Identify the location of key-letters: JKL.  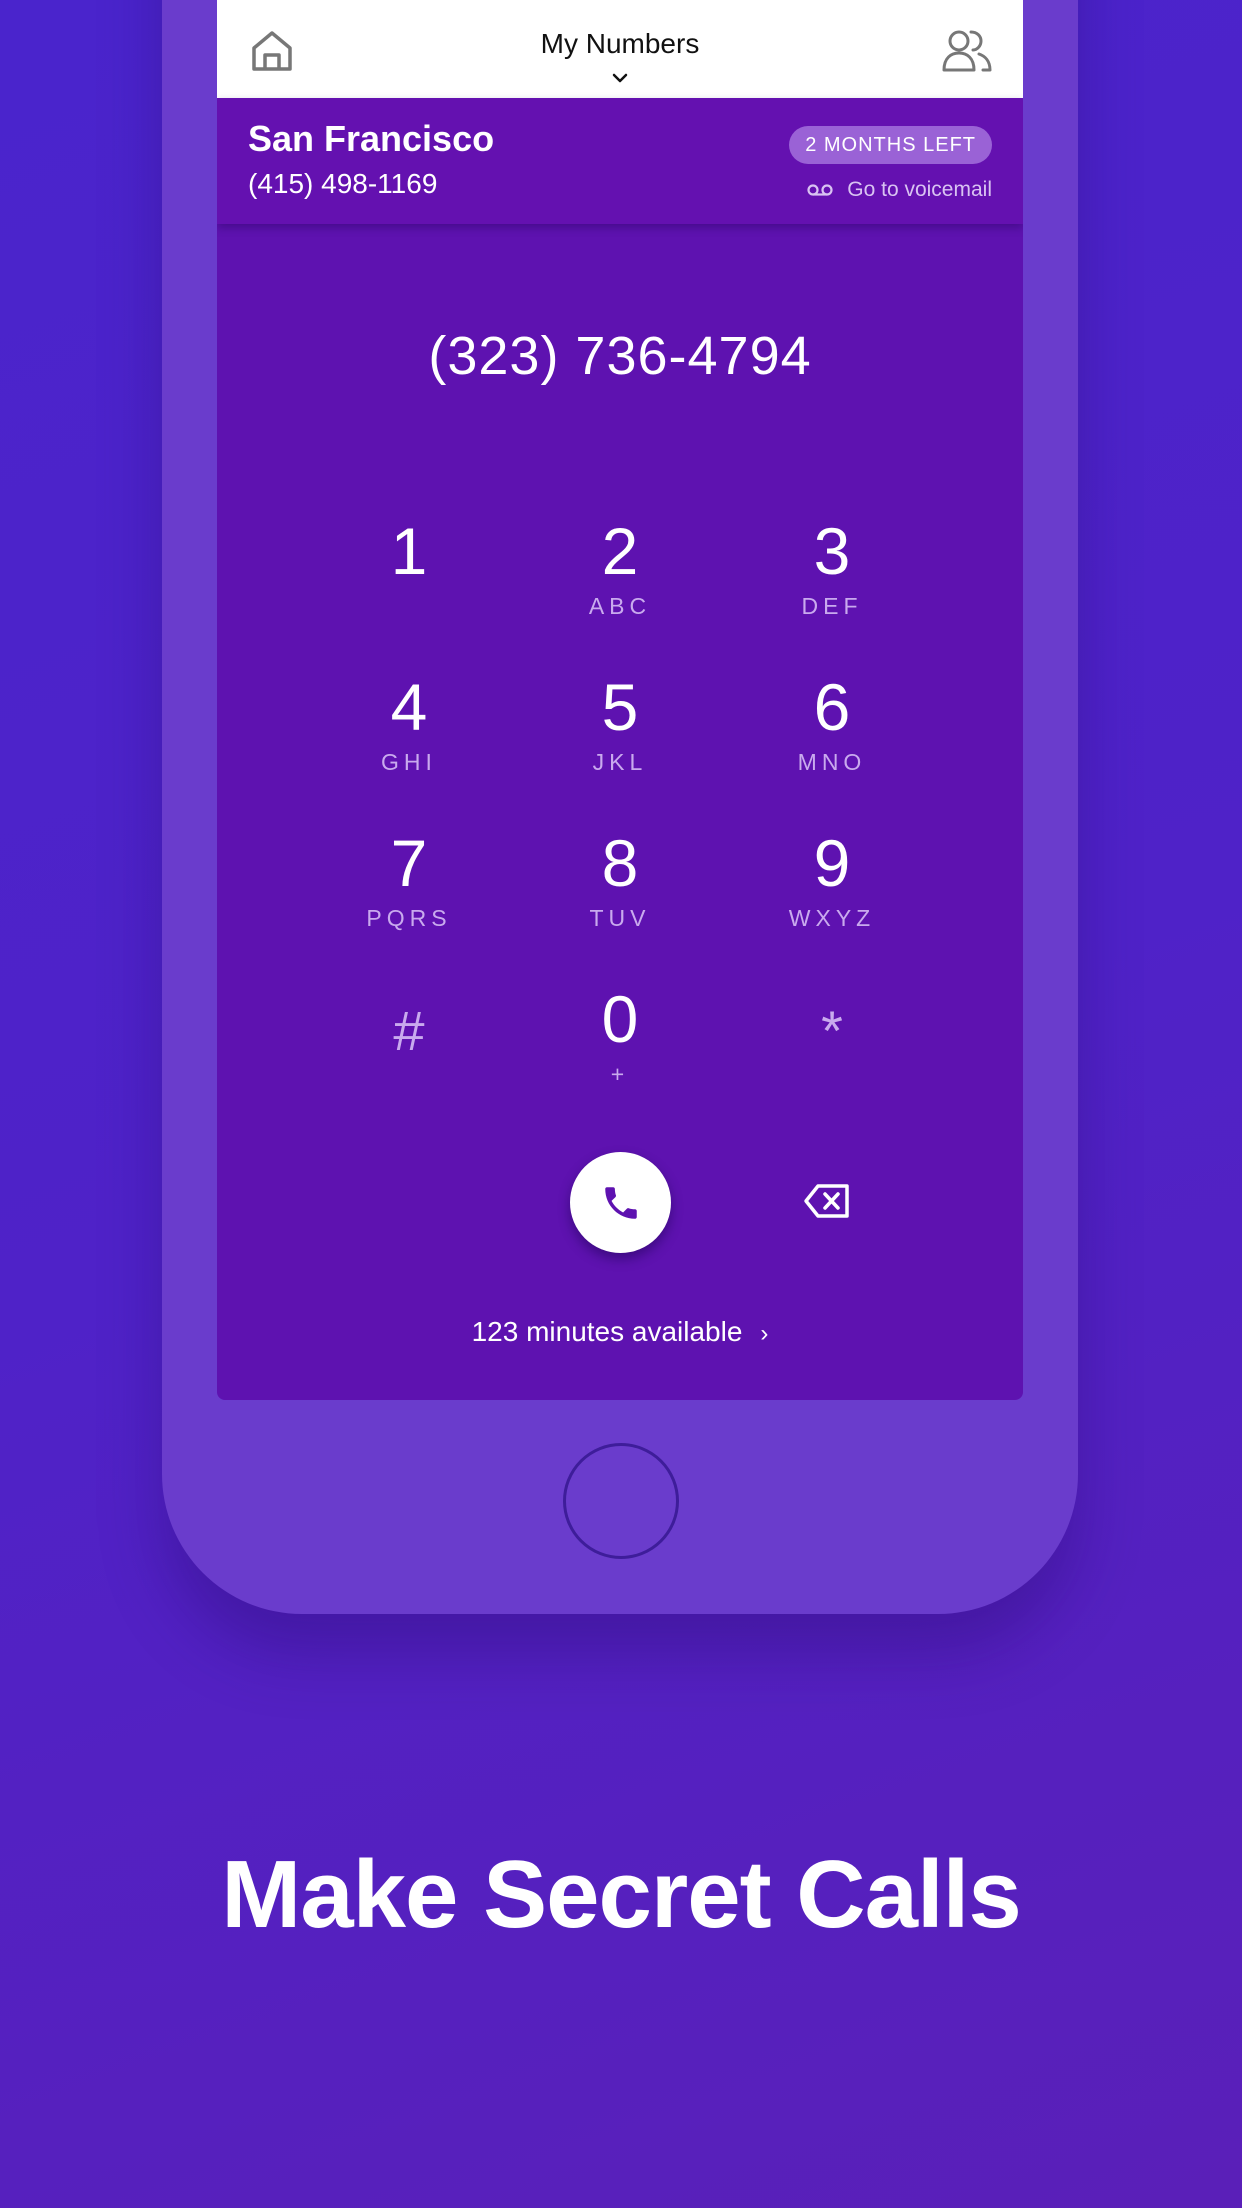
(620, 762).